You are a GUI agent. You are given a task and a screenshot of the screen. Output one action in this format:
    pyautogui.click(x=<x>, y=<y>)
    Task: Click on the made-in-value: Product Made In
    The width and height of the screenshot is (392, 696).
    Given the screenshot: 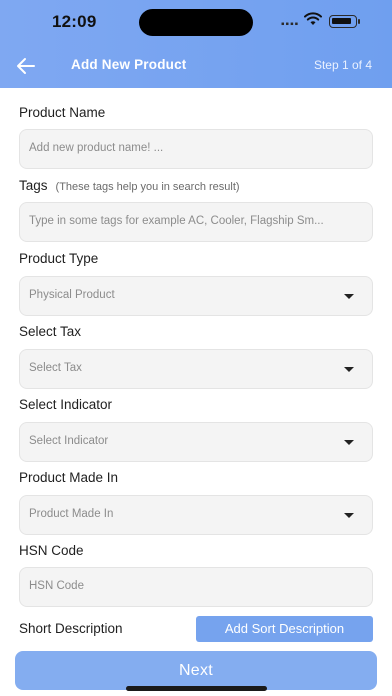 What is the action you would take?
    pyautogui.click(x=71, y=514)
    